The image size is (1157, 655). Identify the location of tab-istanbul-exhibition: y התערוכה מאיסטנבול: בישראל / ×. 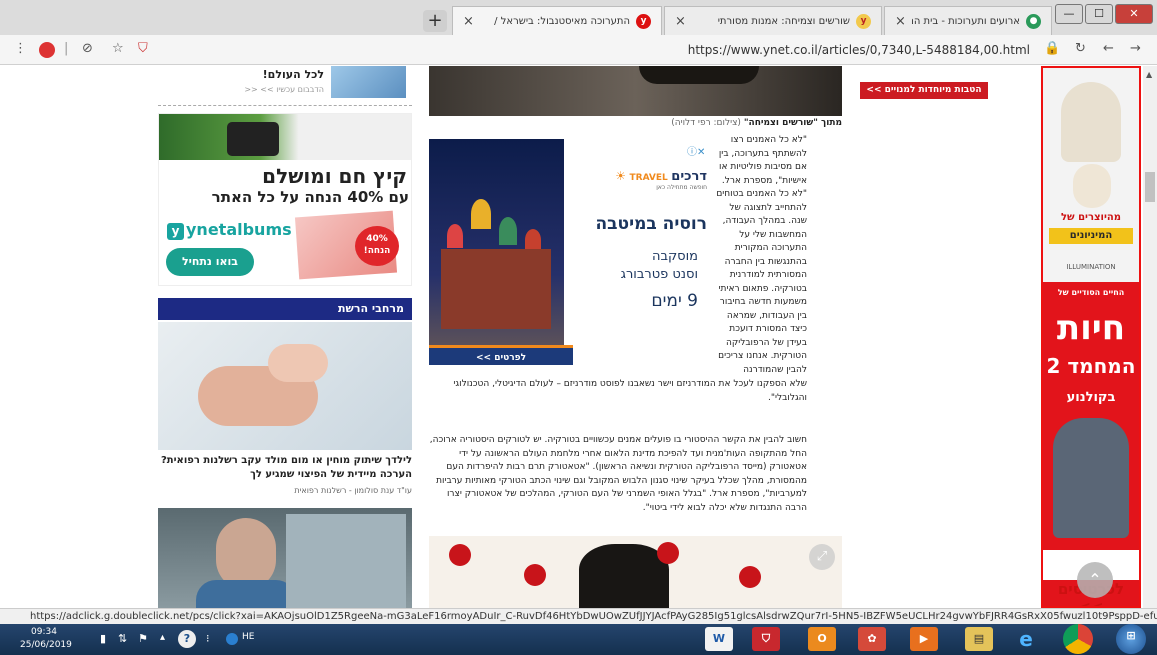
(557, 20).